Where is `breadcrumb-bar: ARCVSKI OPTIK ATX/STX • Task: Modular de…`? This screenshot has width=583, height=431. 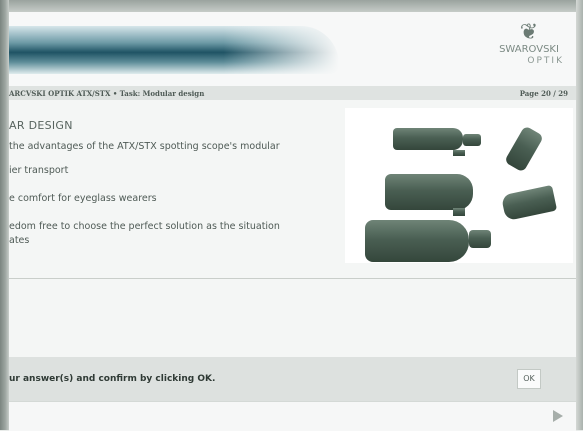
breadcrumb-bar: ARCVSKI OPTIK ATX/STX • Task: Modular de… is located at coordinates (292, 93).